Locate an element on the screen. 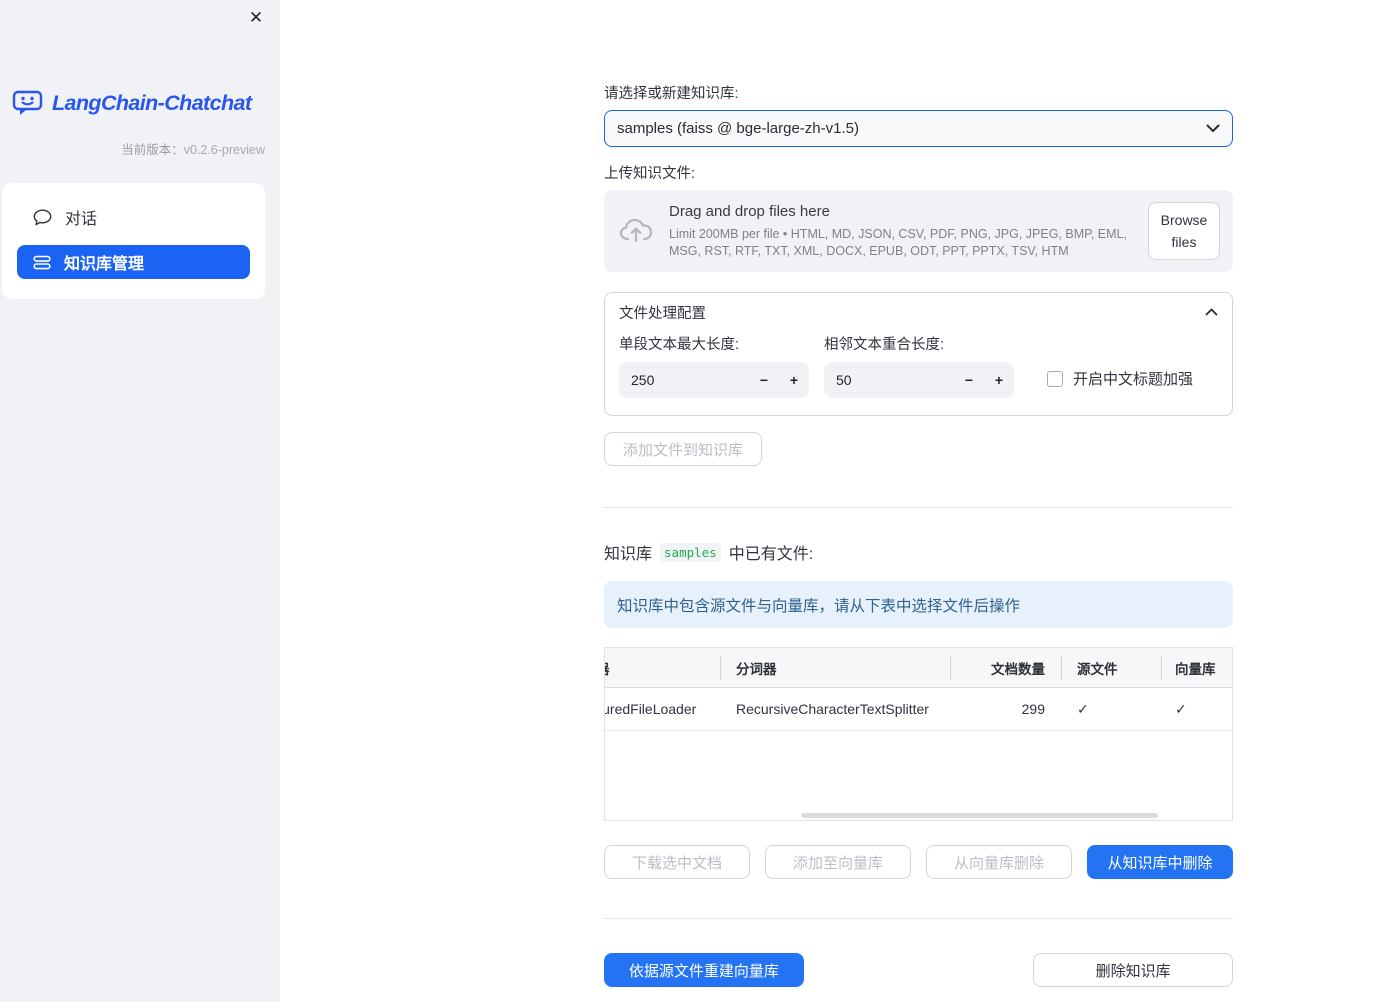 The height and width of the screenshot is (1002, 1380). cell-vector-check: ✓ is located at coordinates (1181, 708).